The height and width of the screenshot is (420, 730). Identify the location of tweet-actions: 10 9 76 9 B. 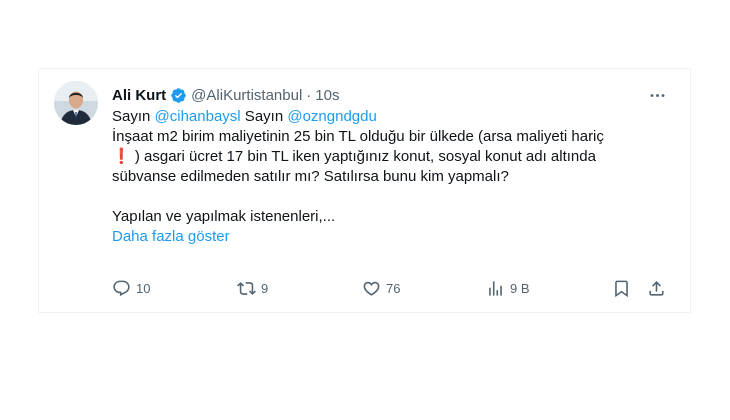
(392, 288).